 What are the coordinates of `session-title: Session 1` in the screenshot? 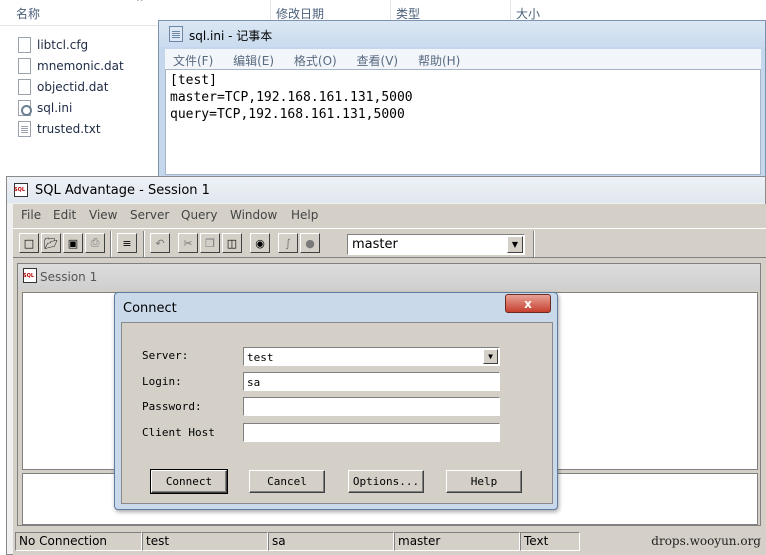 It's located at (69, 277).